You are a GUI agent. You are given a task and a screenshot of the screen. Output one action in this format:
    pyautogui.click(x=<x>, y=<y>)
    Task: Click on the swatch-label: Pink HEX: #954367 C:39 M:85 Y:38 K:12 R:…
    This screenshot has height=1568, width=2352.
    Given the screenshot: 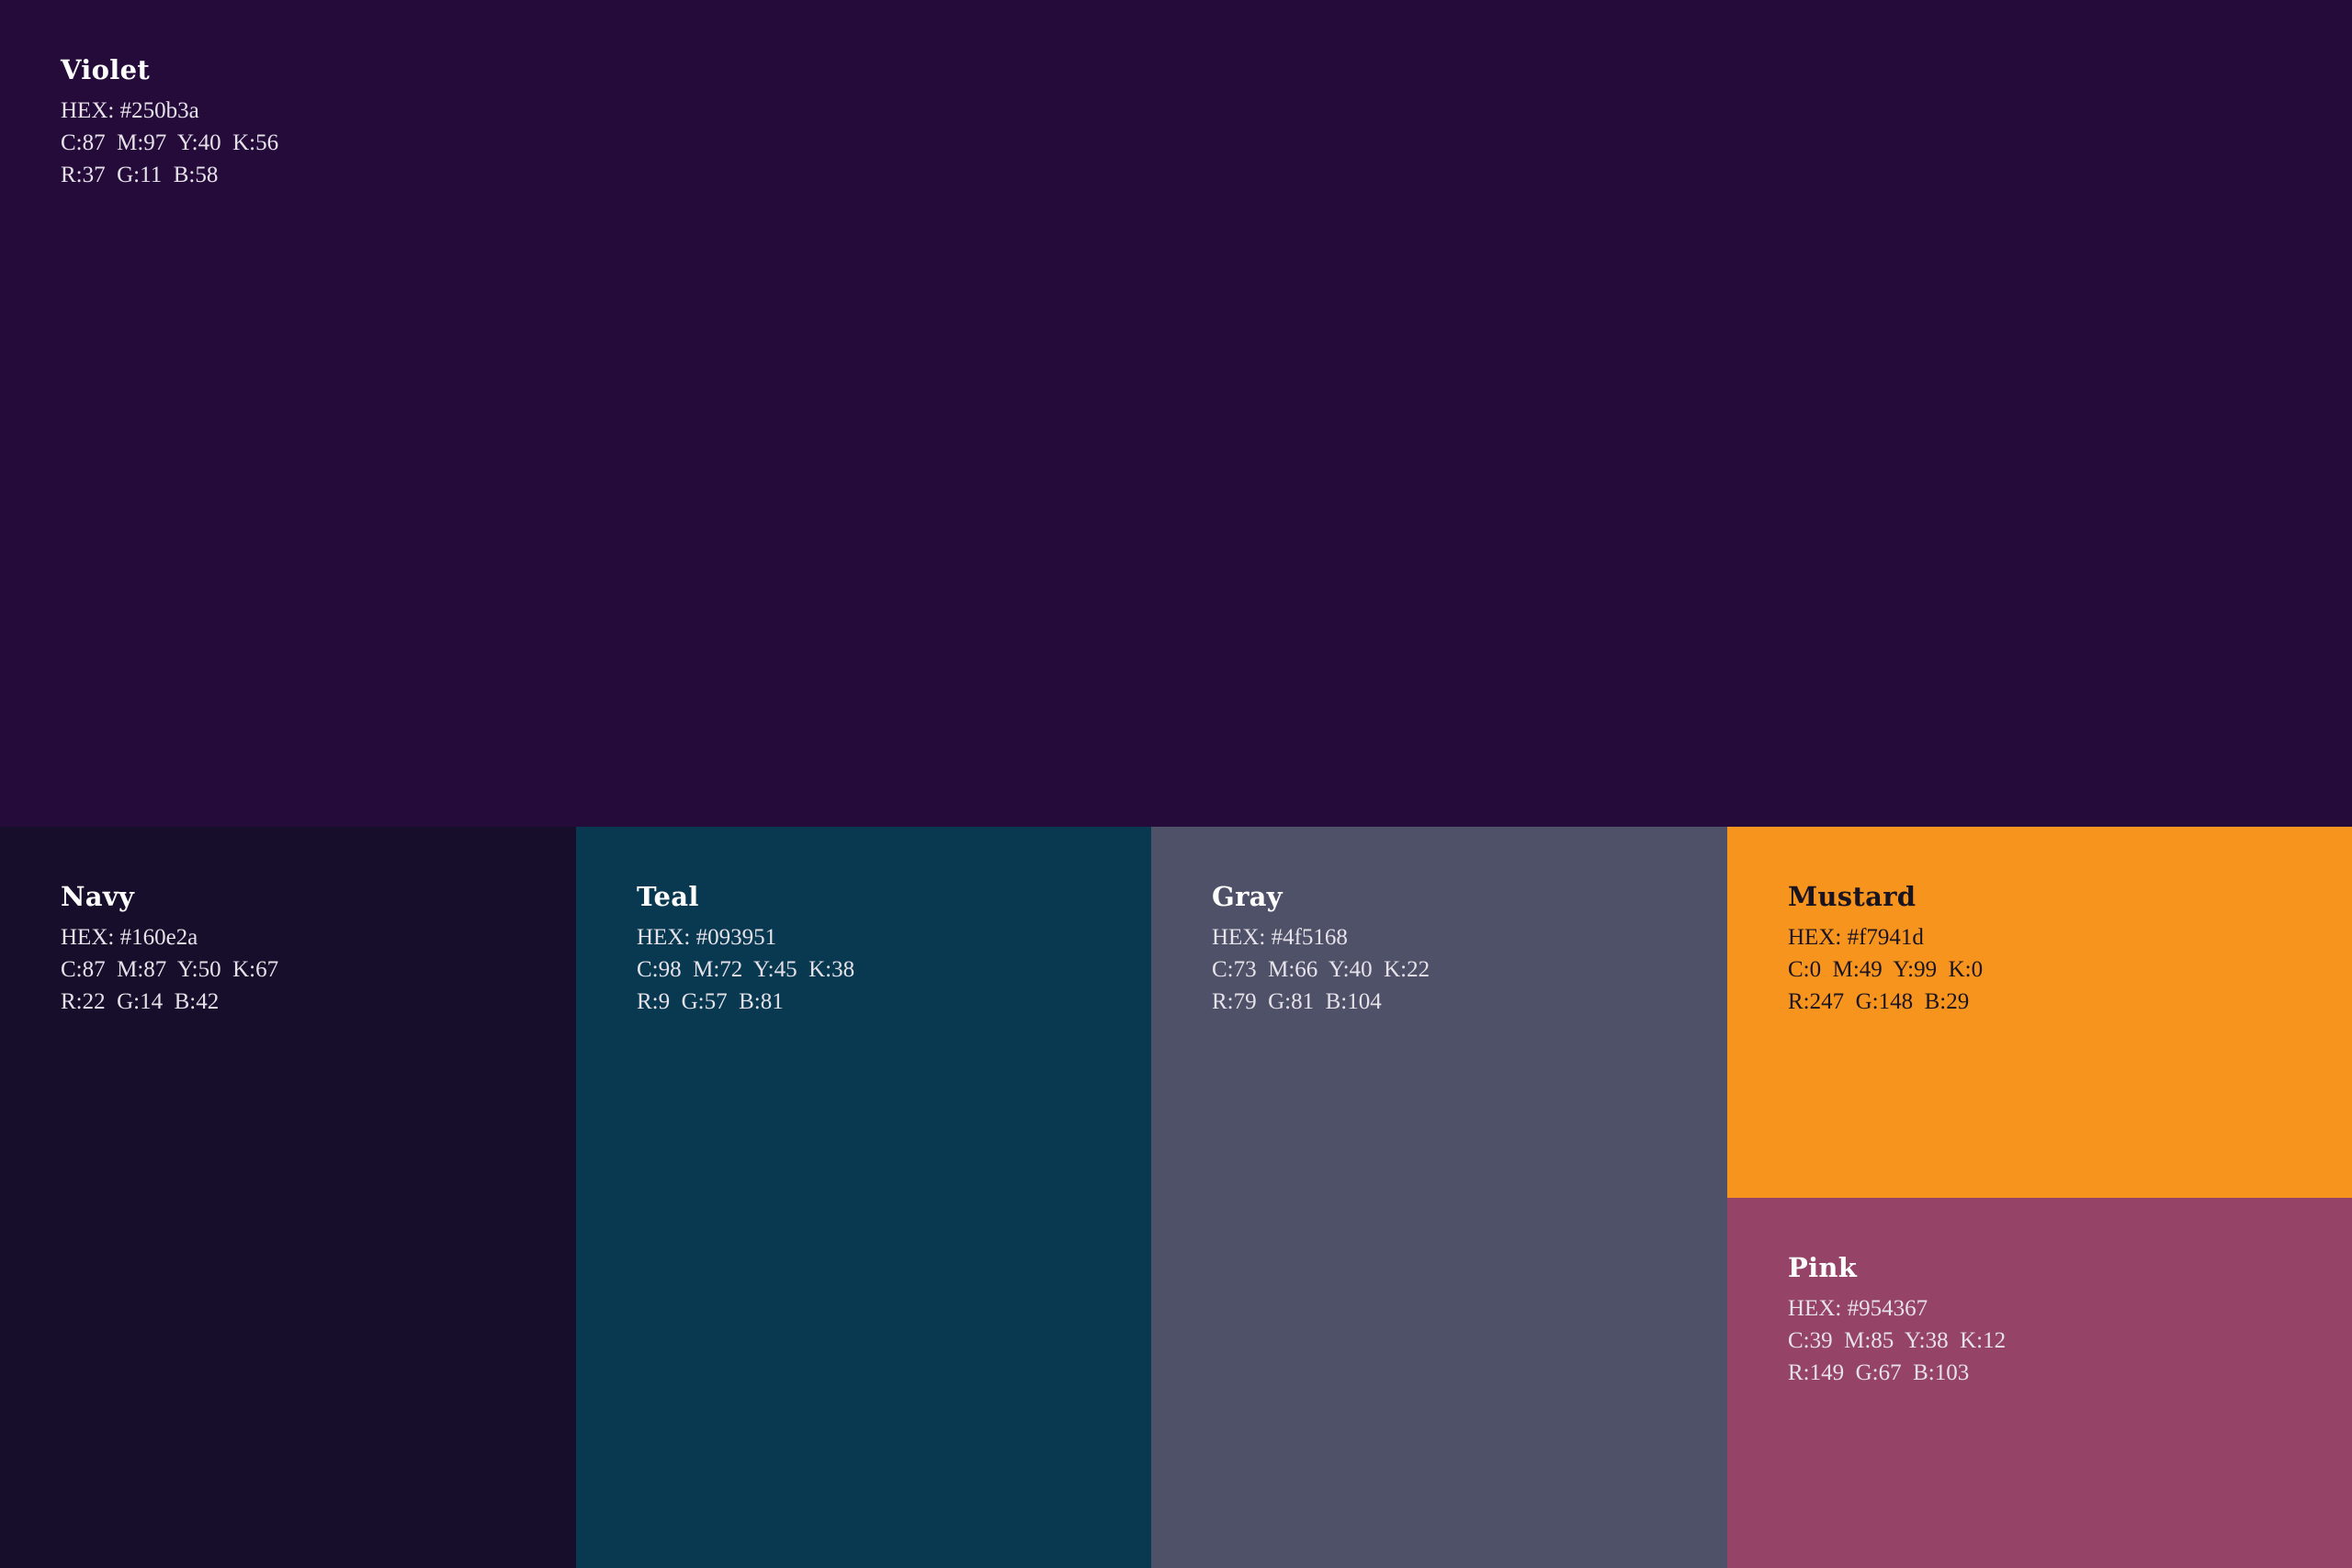 What is the action you would take?
    pyautogui.click(x=1897, y=1322)
    